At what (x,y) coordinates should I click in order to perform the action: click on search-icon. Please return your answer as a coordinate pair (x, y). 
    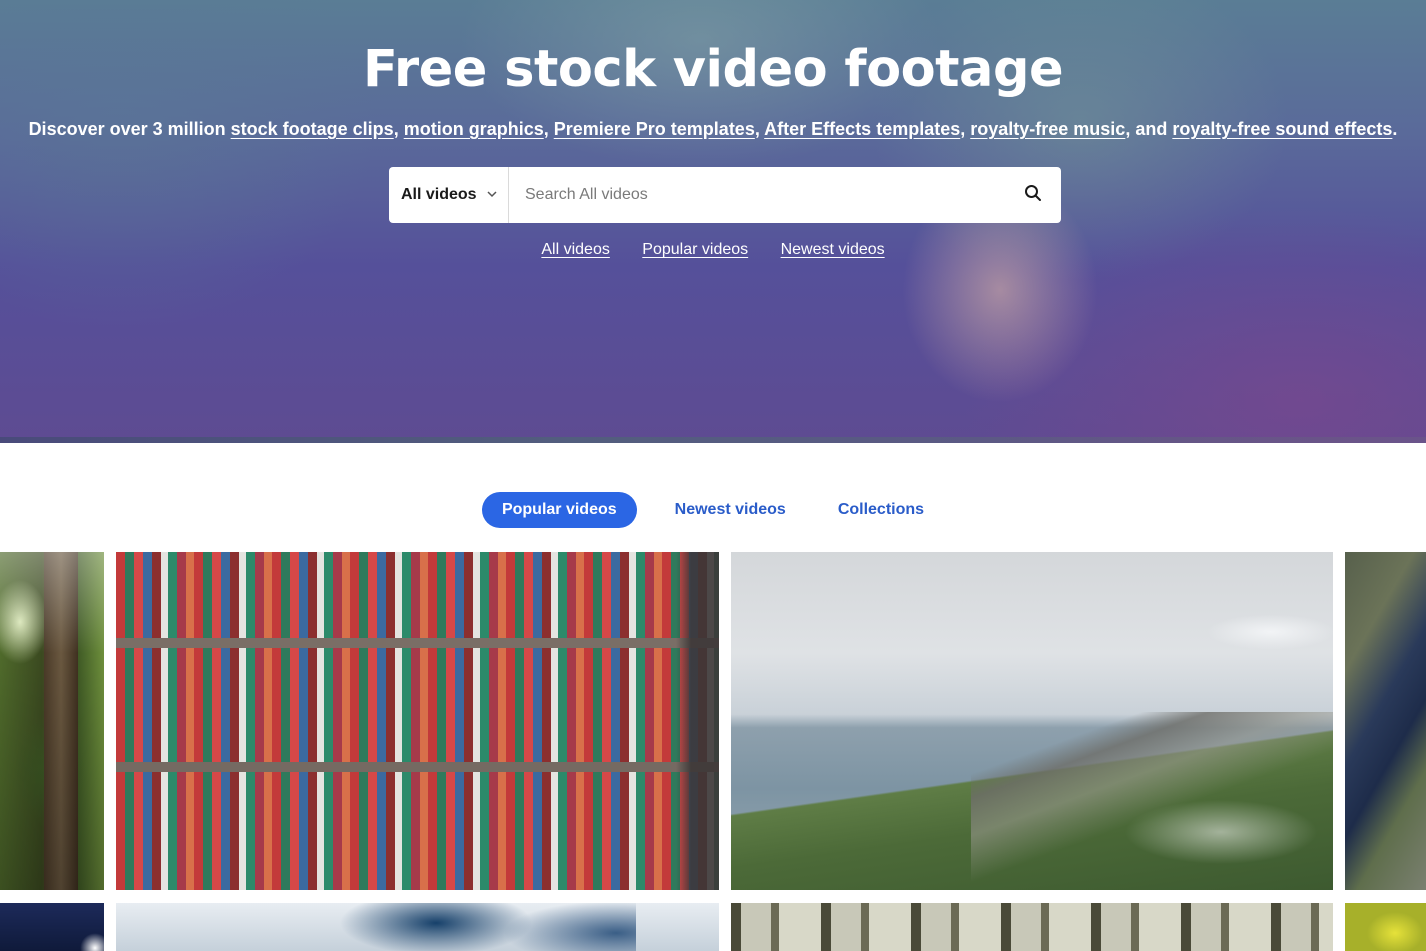
    Looking at the image, I should click on (1033, 195).